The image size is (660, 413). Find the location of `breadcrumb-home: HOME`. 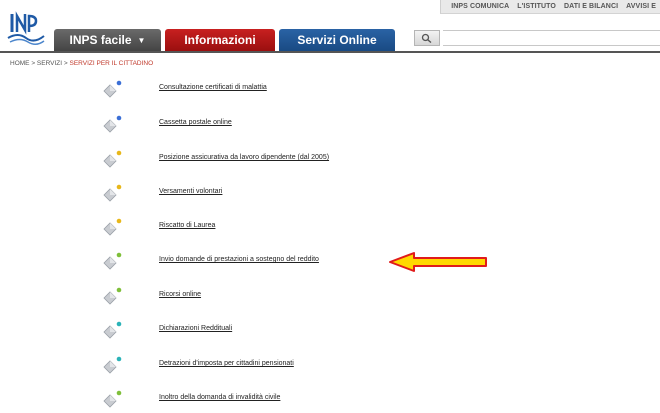

breadcrumb-home: HOME is located at coordinates (20, 63).